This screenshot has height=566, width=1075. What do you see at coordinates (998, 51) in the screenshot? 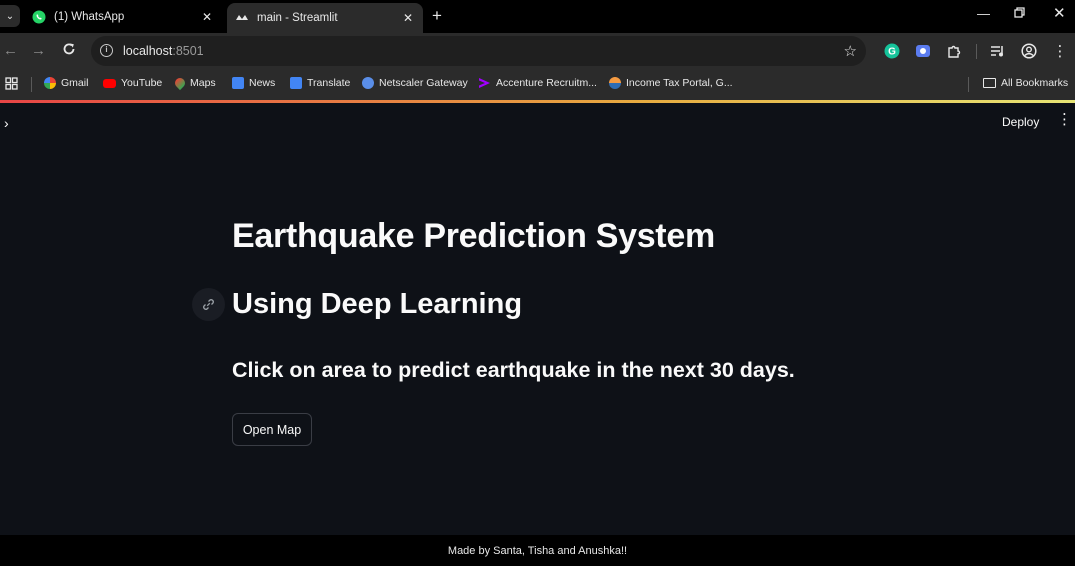
I see `media-controls-icon` at bounding box center [998, 51].